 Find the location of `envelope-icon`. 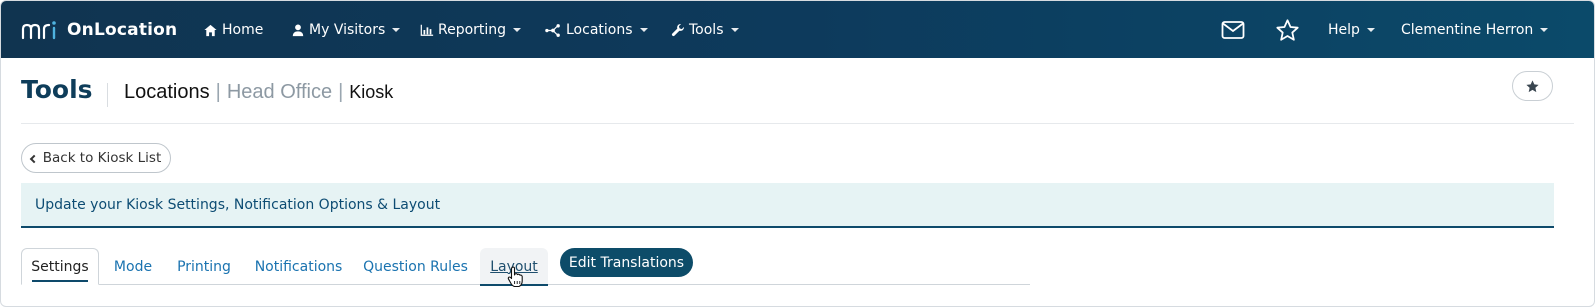

envelope-icon is located at coordinates (1233, 30).